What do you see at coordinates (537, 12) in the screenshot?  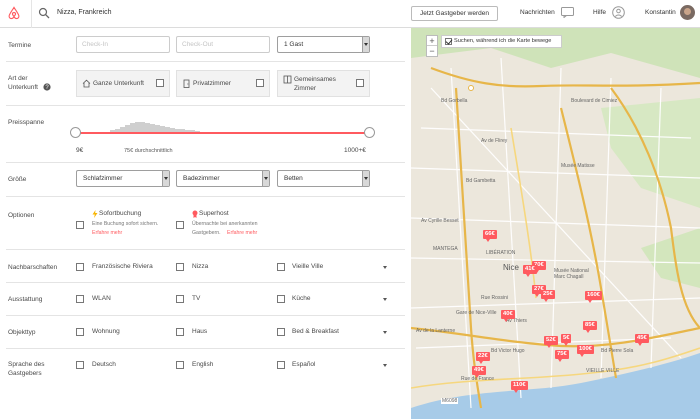 I see `messages-link: Nachrichten` at bounding box center [537, 12].